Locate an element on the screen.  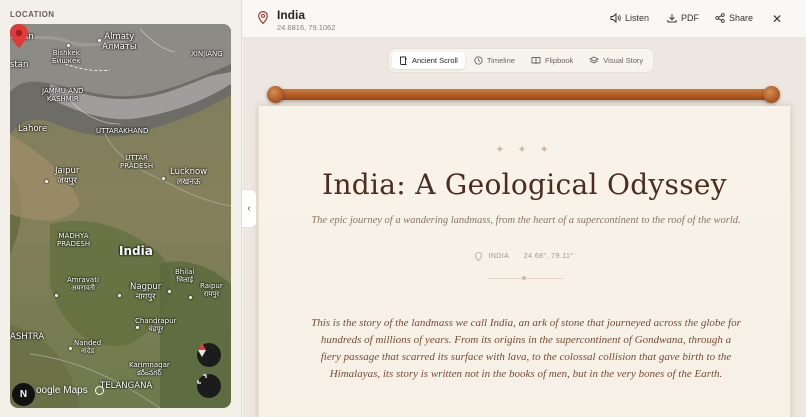
layers-icon is located at coordinates (594, 60).